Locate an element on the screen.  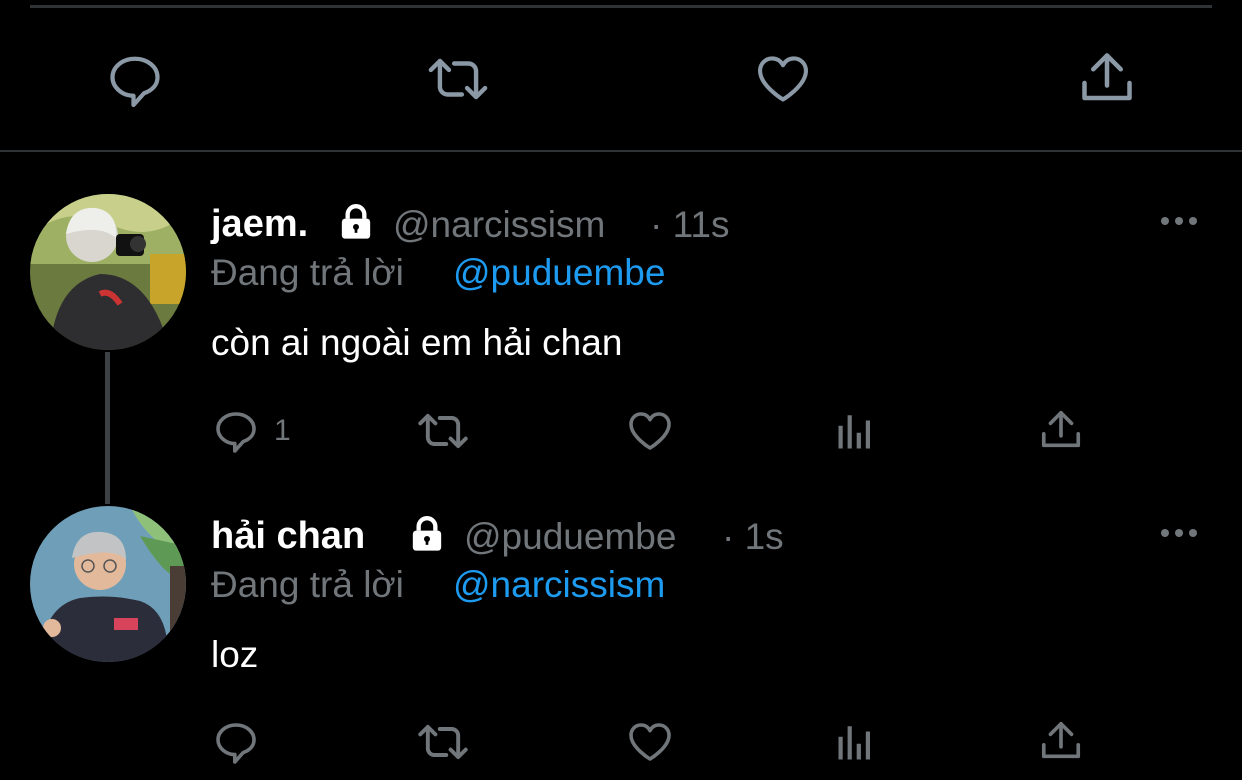
reply-count: 1 is located at coordinates (282, 430).